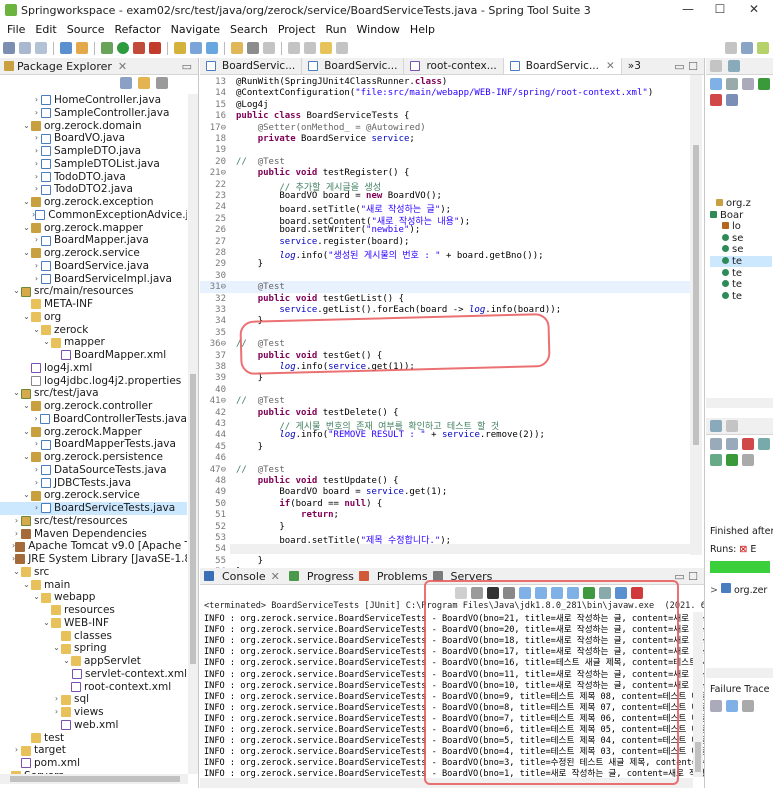  I want to click on tree-item: › JRE System Library [JavaSE-1.8], so click(93, 559).